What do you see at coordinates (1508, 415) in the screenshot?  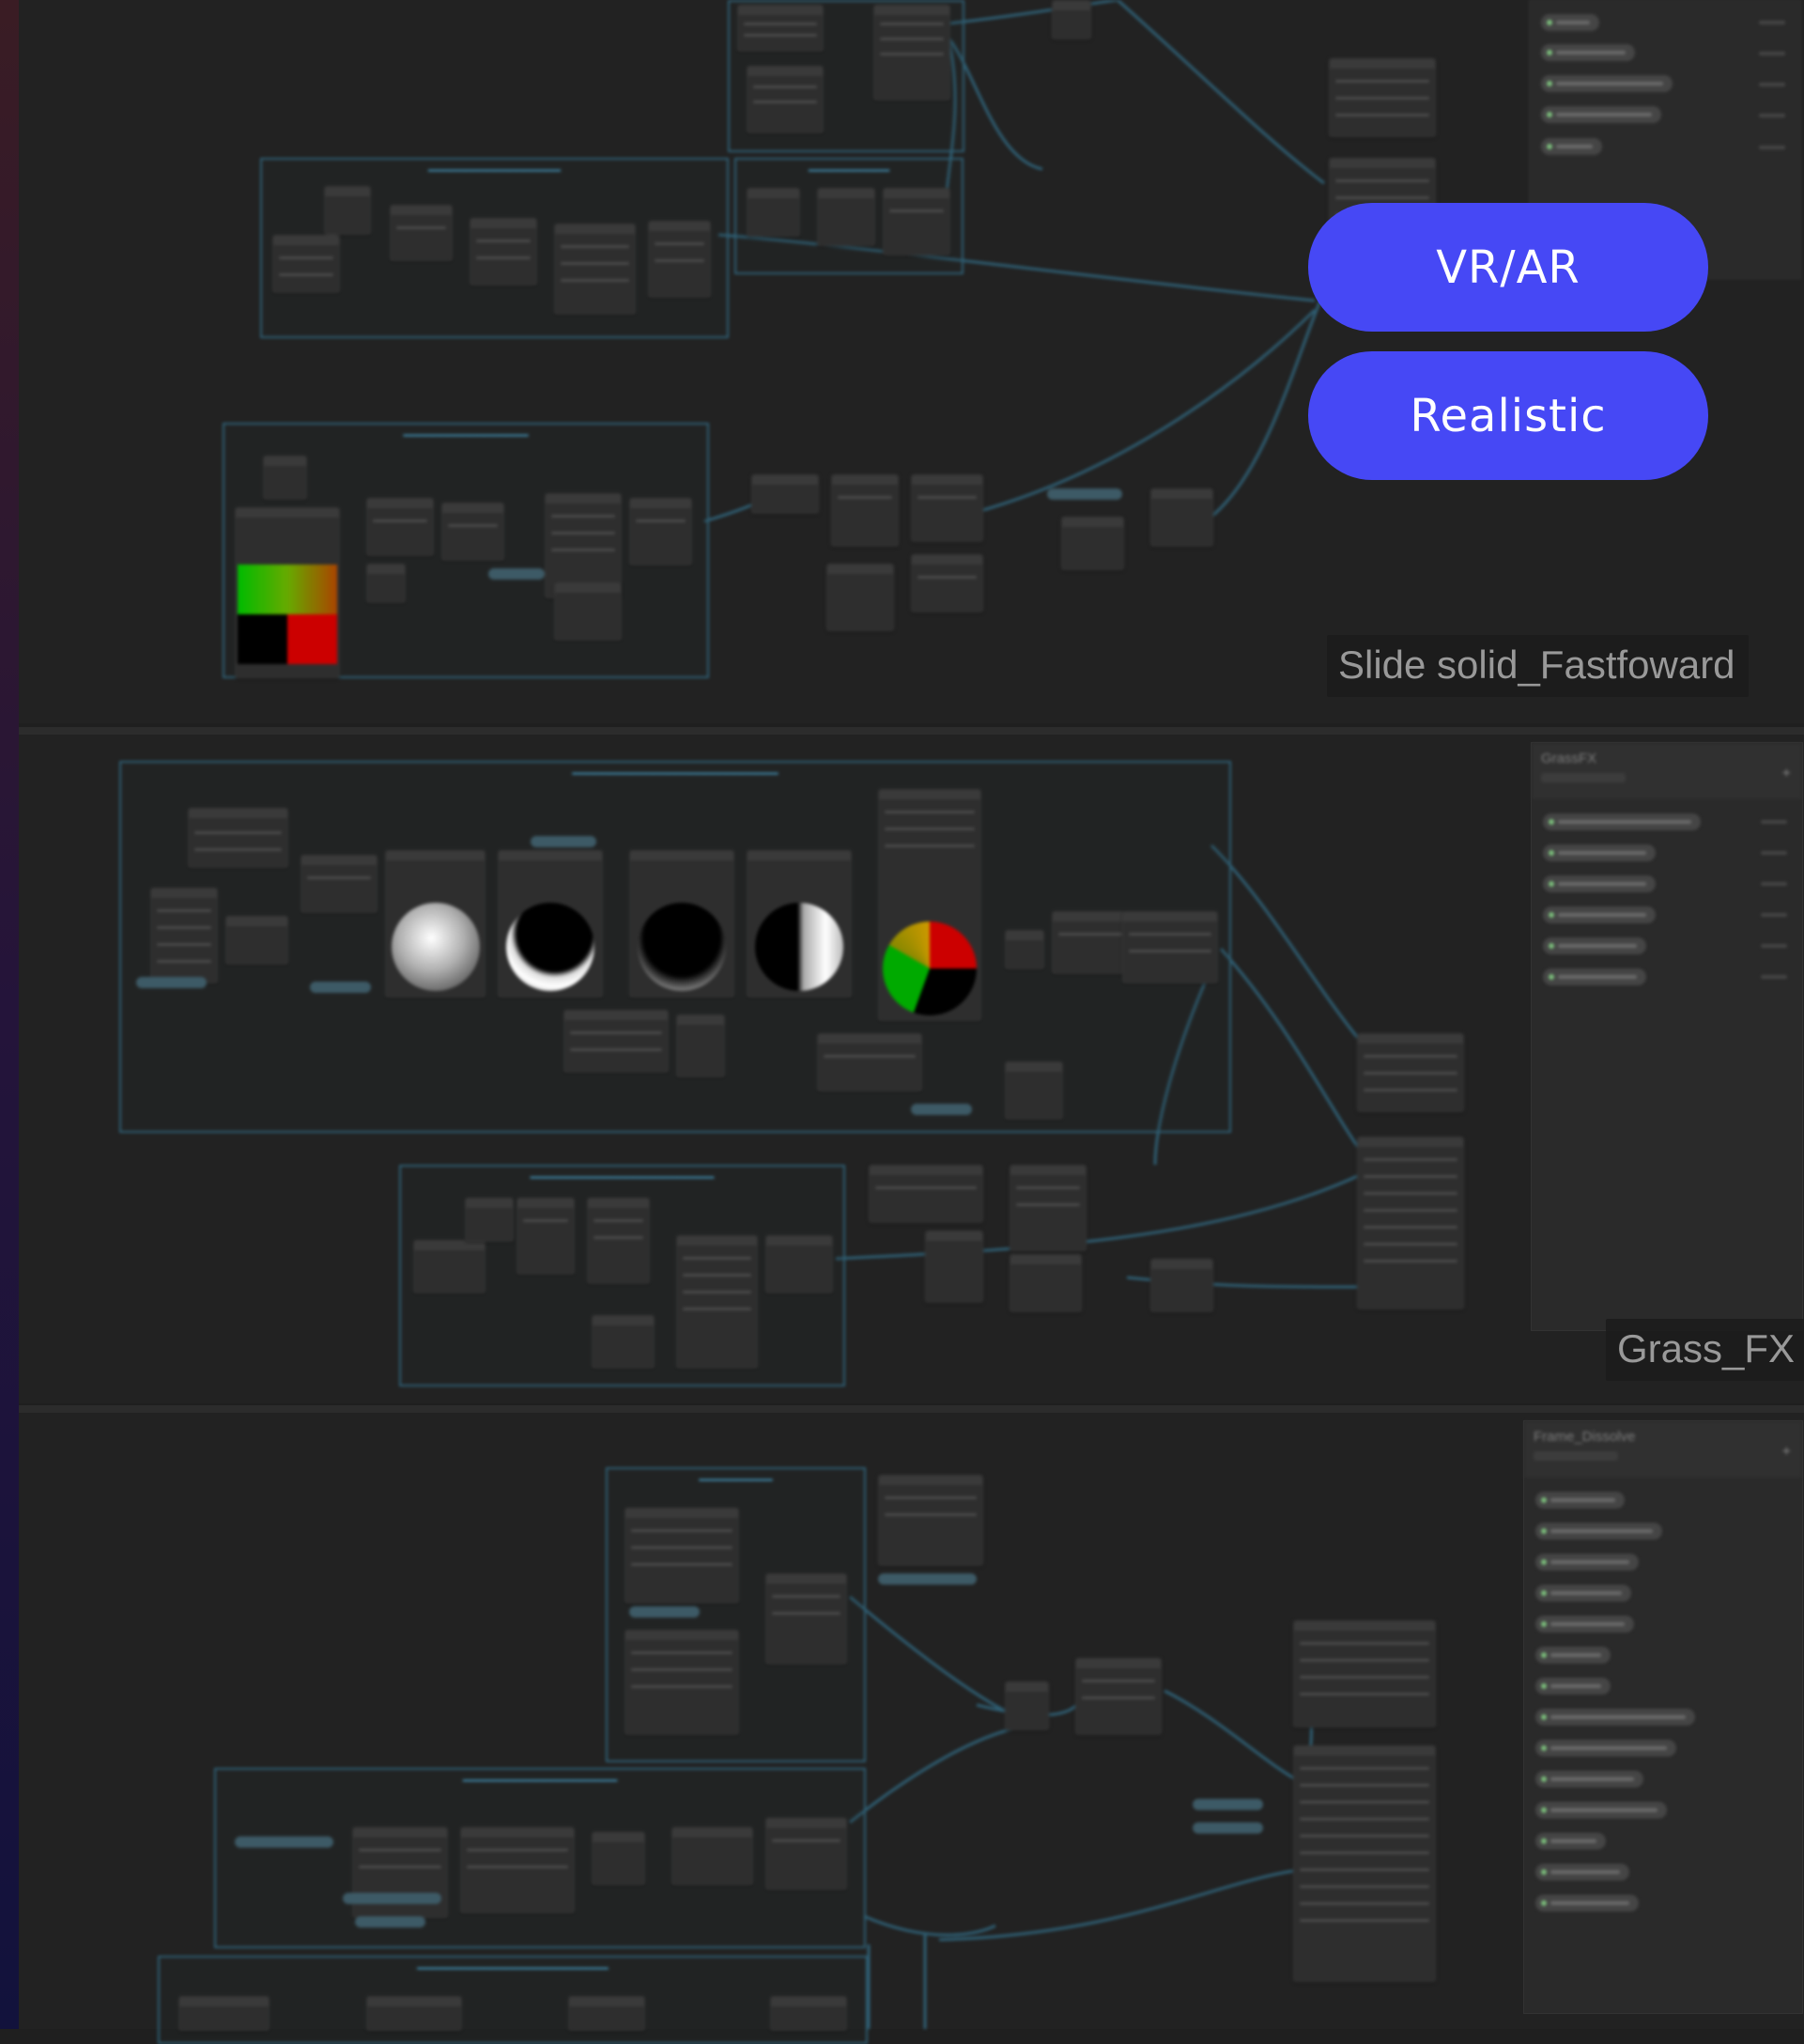 I see `tag-realistic-button: Realistic` at bounding box center [1508, 415].